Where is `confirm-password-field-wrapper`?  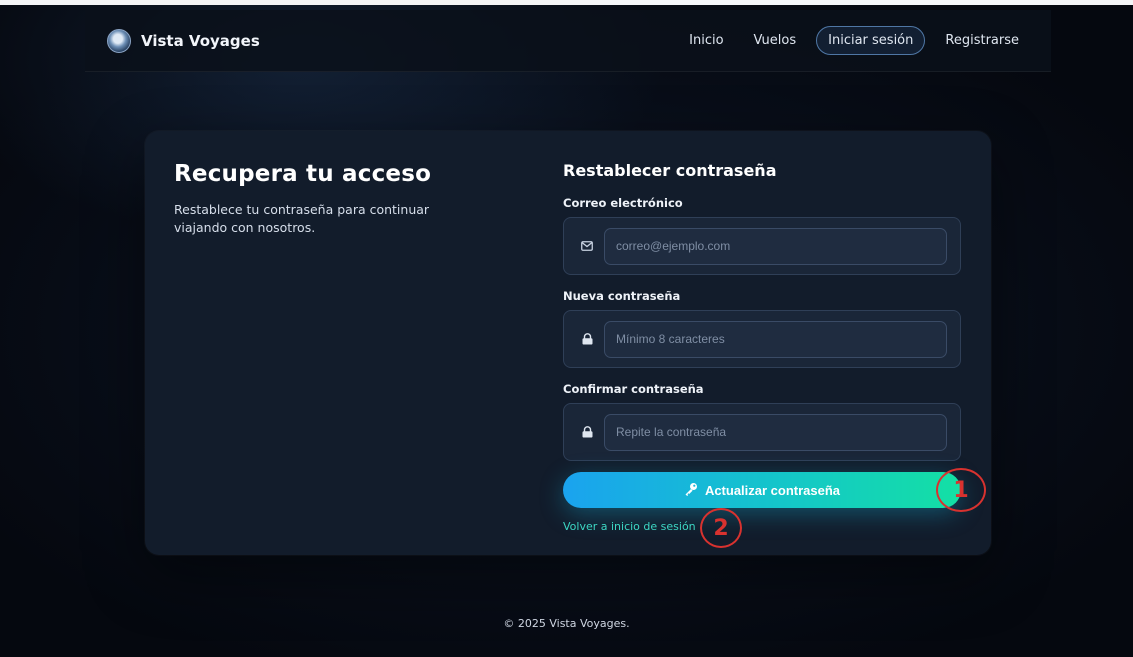
confirm-password-field-wrapper is located at coordinates (762, 432).